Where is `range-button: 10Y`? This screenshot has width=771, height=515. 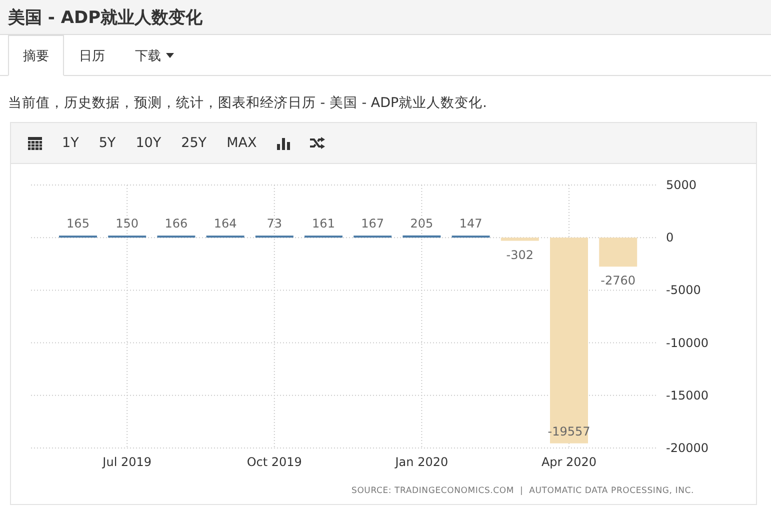
range-button: 10Y is located at coordinates (148, 143).